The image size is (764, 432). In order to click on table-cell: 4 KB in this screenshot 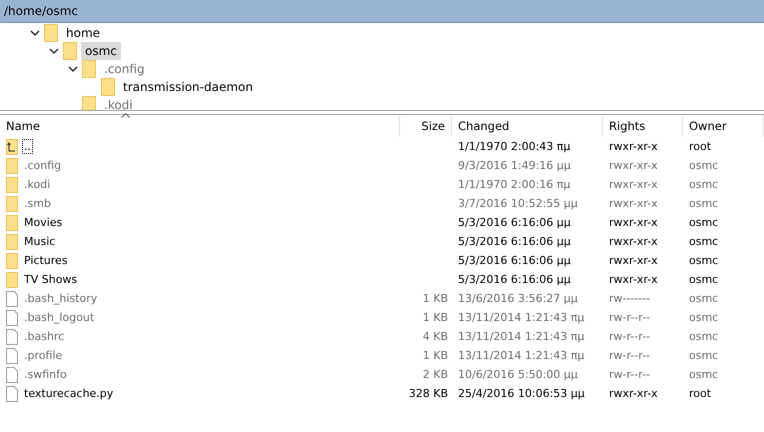, I will do `click(435, 336)`.